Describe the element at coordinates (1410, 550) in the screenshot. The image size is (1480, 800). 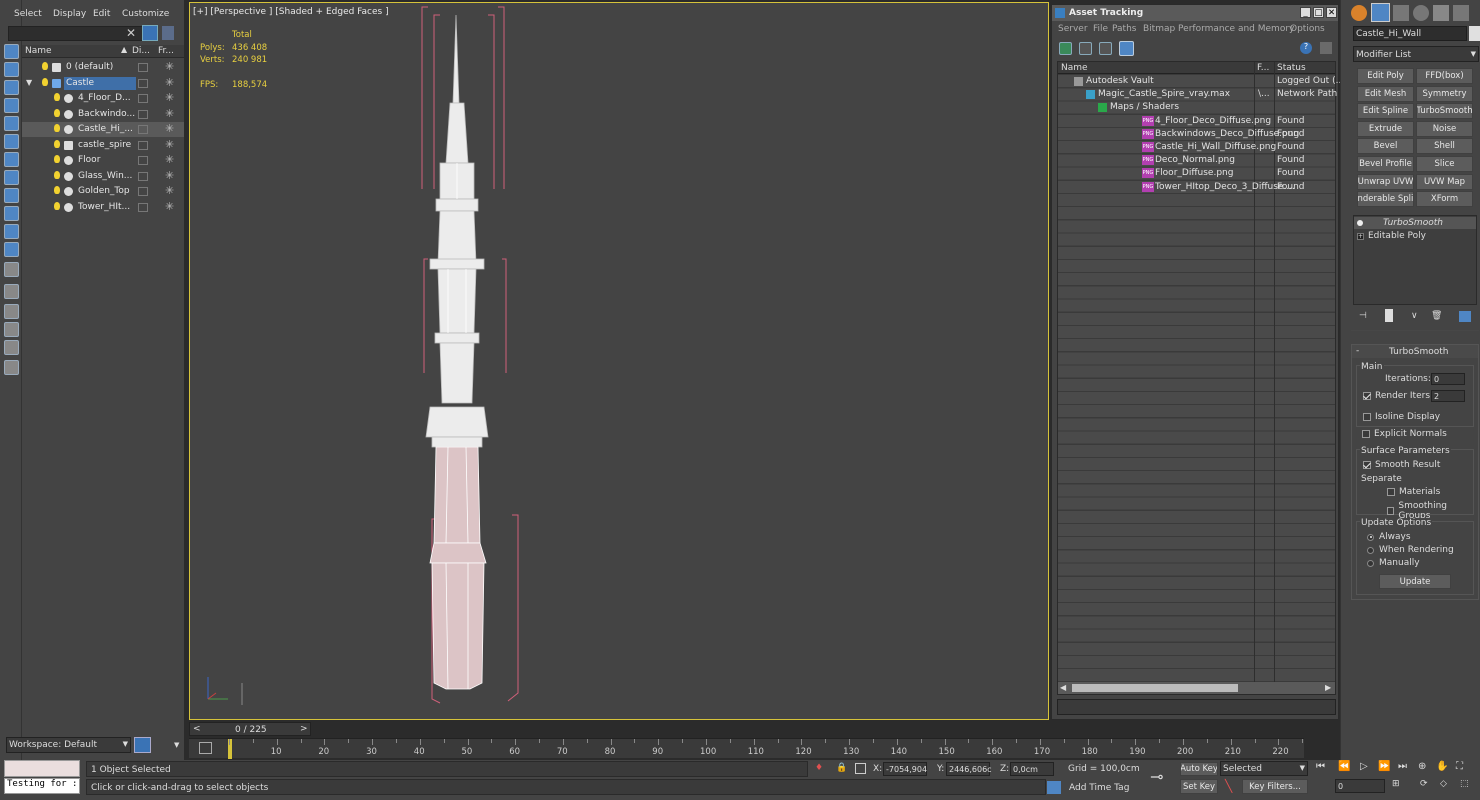
I see `when-rendering-radio: When Rendering` at that location.